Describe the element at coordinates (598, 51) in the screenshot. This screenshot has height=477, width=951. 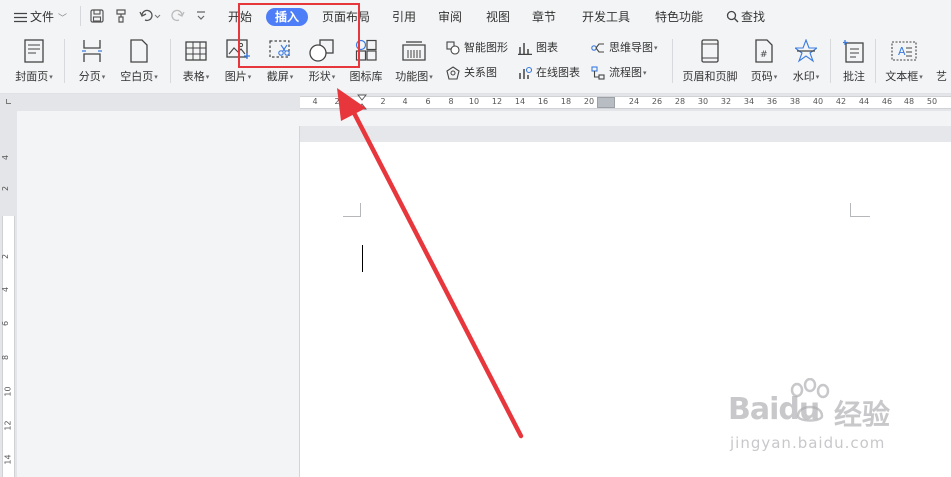
I see `mind-map-icon` at that location.